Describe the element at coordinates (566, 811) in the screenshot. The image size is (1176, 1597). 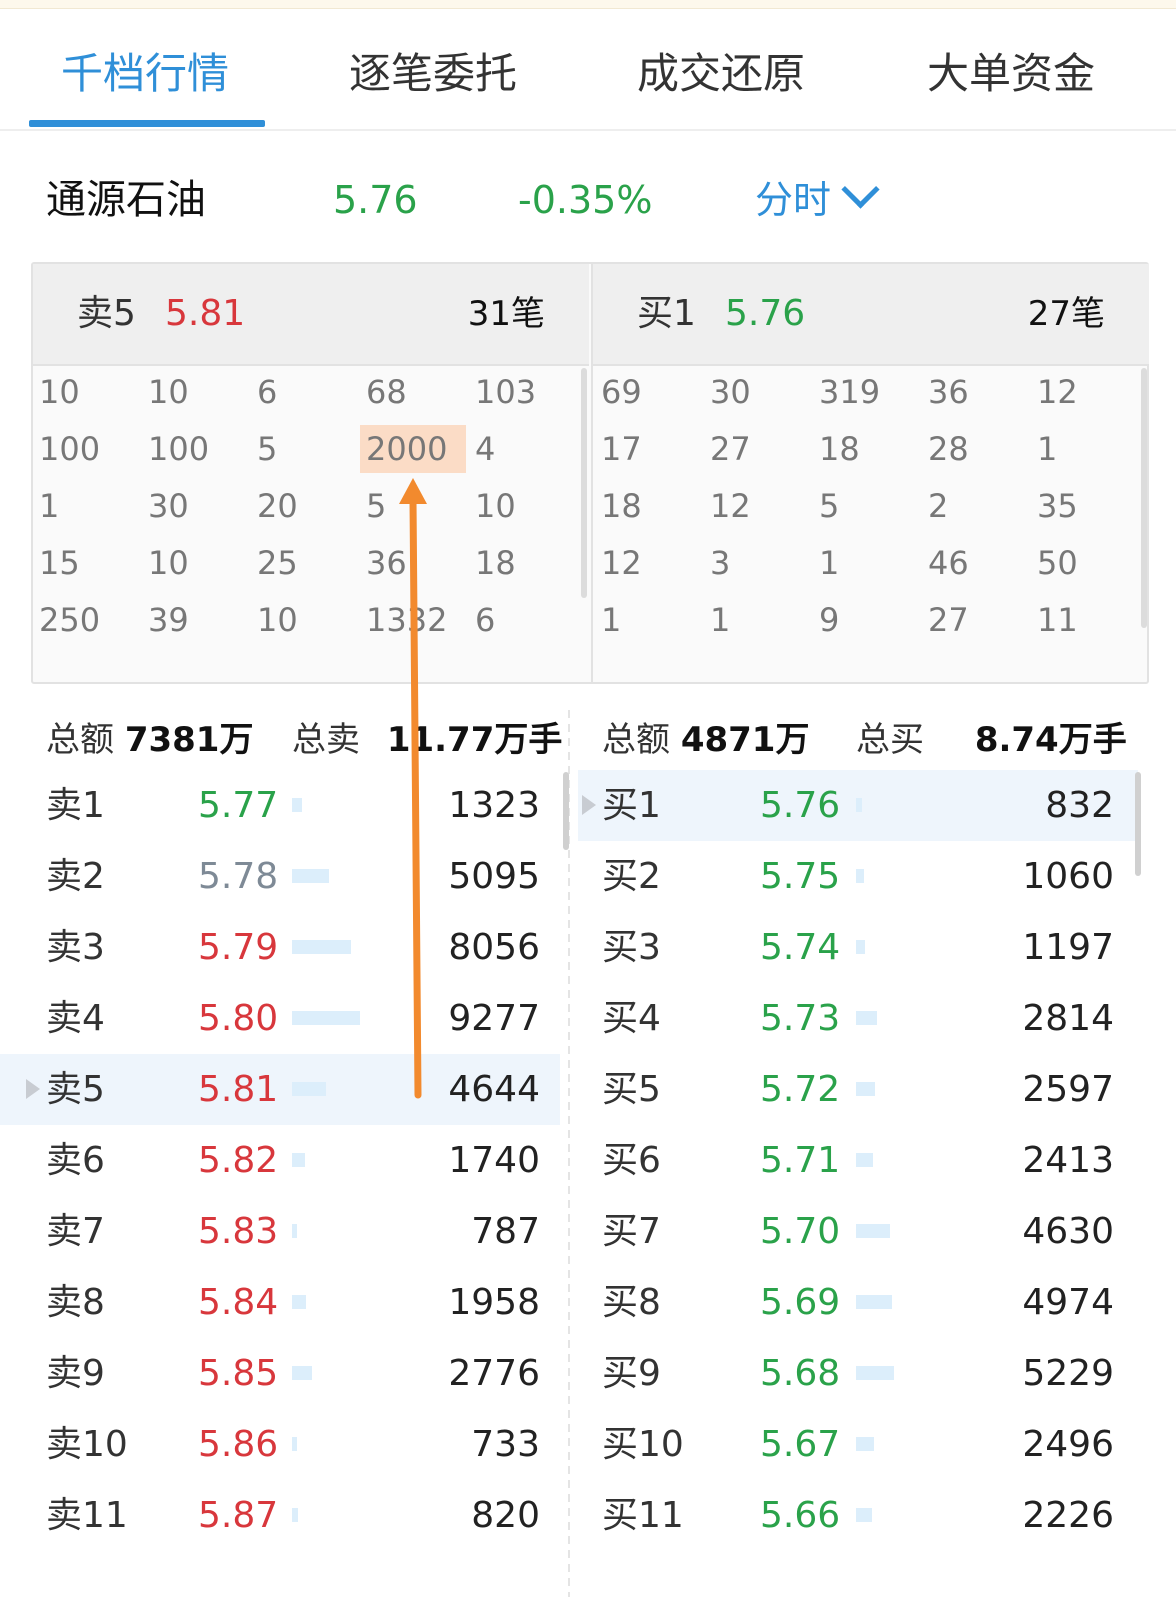
I see `ask-book-scrollbar` at that location.